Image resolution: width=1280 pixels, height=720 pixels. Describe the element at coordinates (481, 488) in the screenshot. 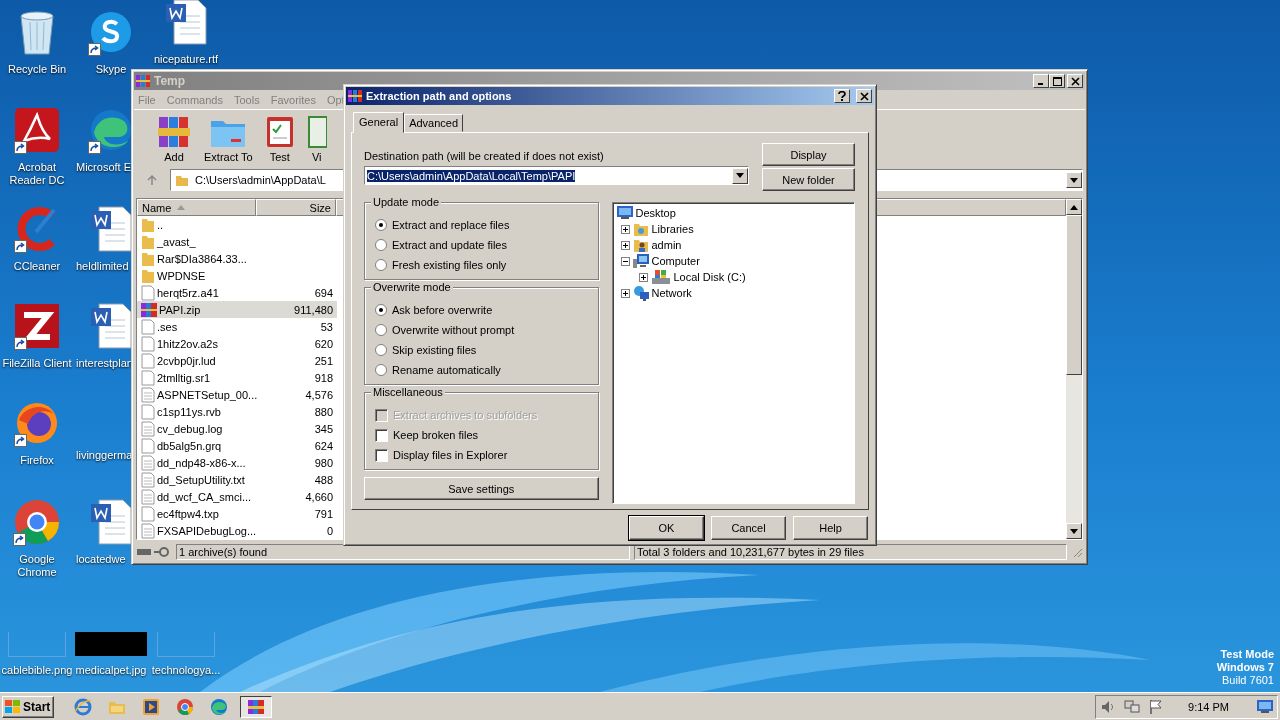

I see `save-settings-button: Save settings` at that location.